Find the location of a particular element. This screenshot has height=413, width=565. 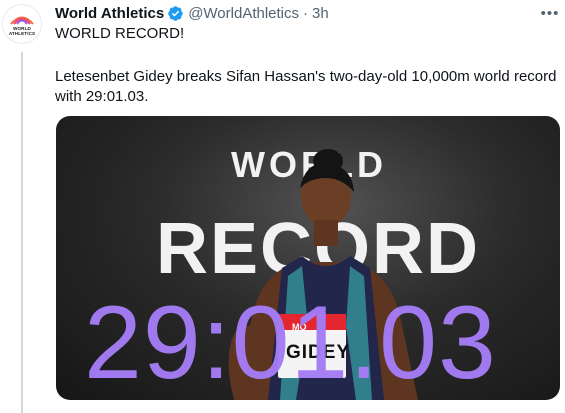

world-athletics-logo-icon is located at coordinates (22, 20).